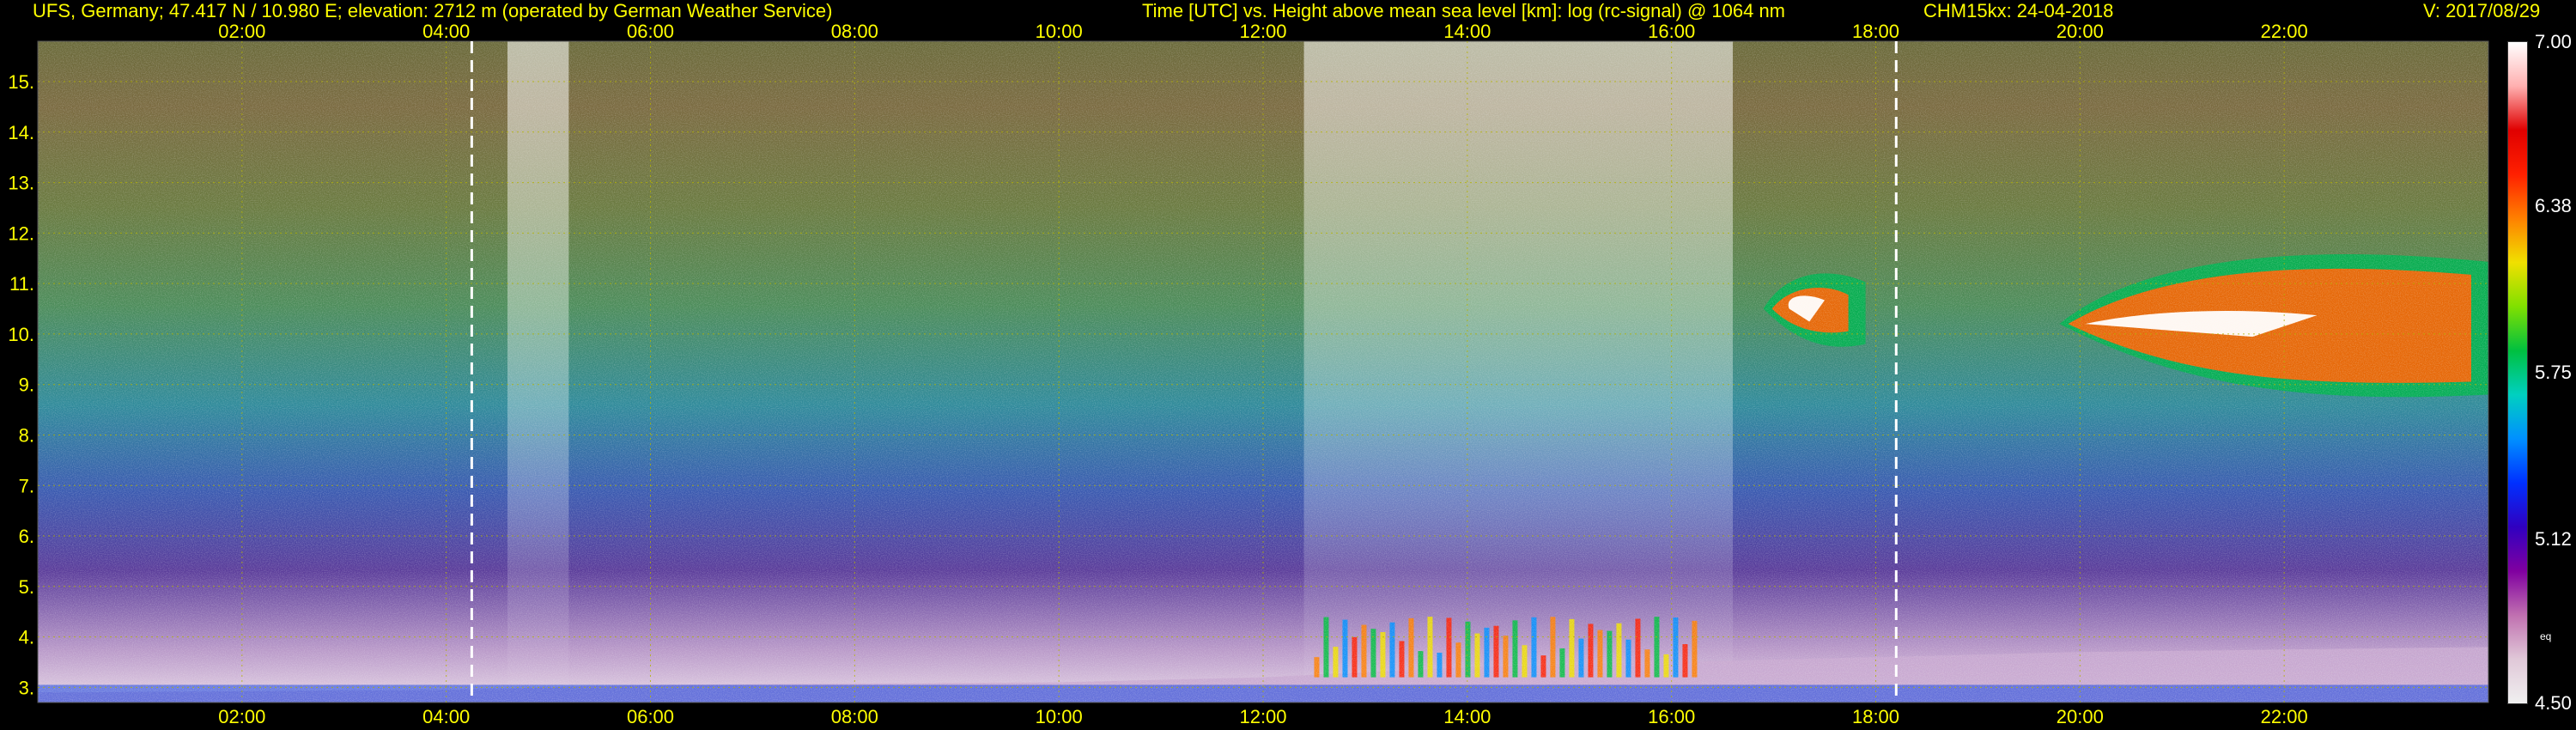 The width and height of the screenshot is (2576, 730). I want to click on y-tick-label: 9., so click(27, 385).